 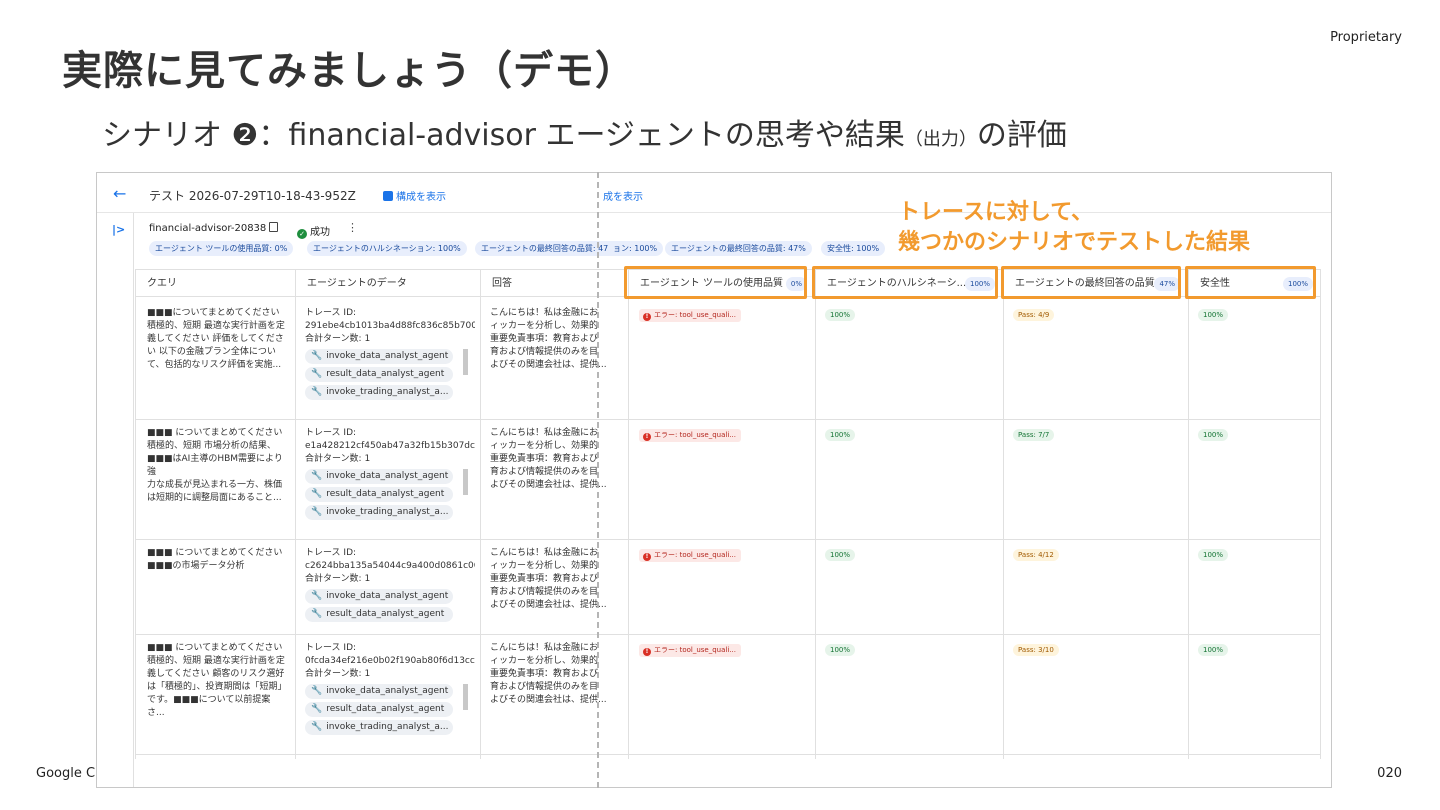 I want to click on column-header-answer: 回答, so click(x=554, y=283).